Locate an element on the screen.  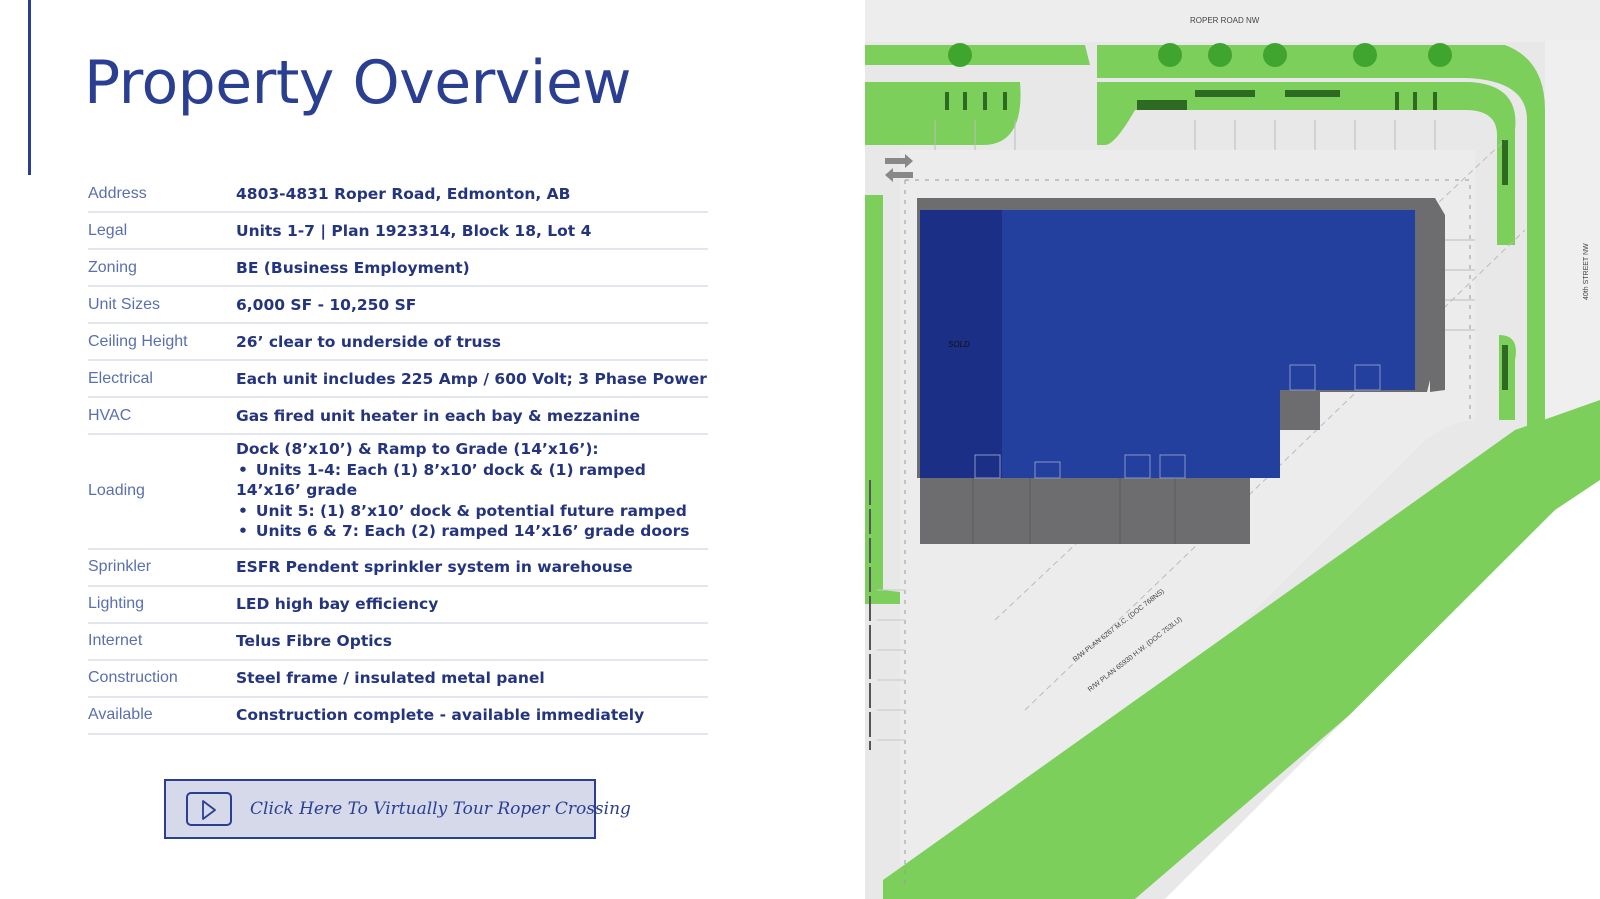
spec-label: Lighting is located at coordinates (162, 604).